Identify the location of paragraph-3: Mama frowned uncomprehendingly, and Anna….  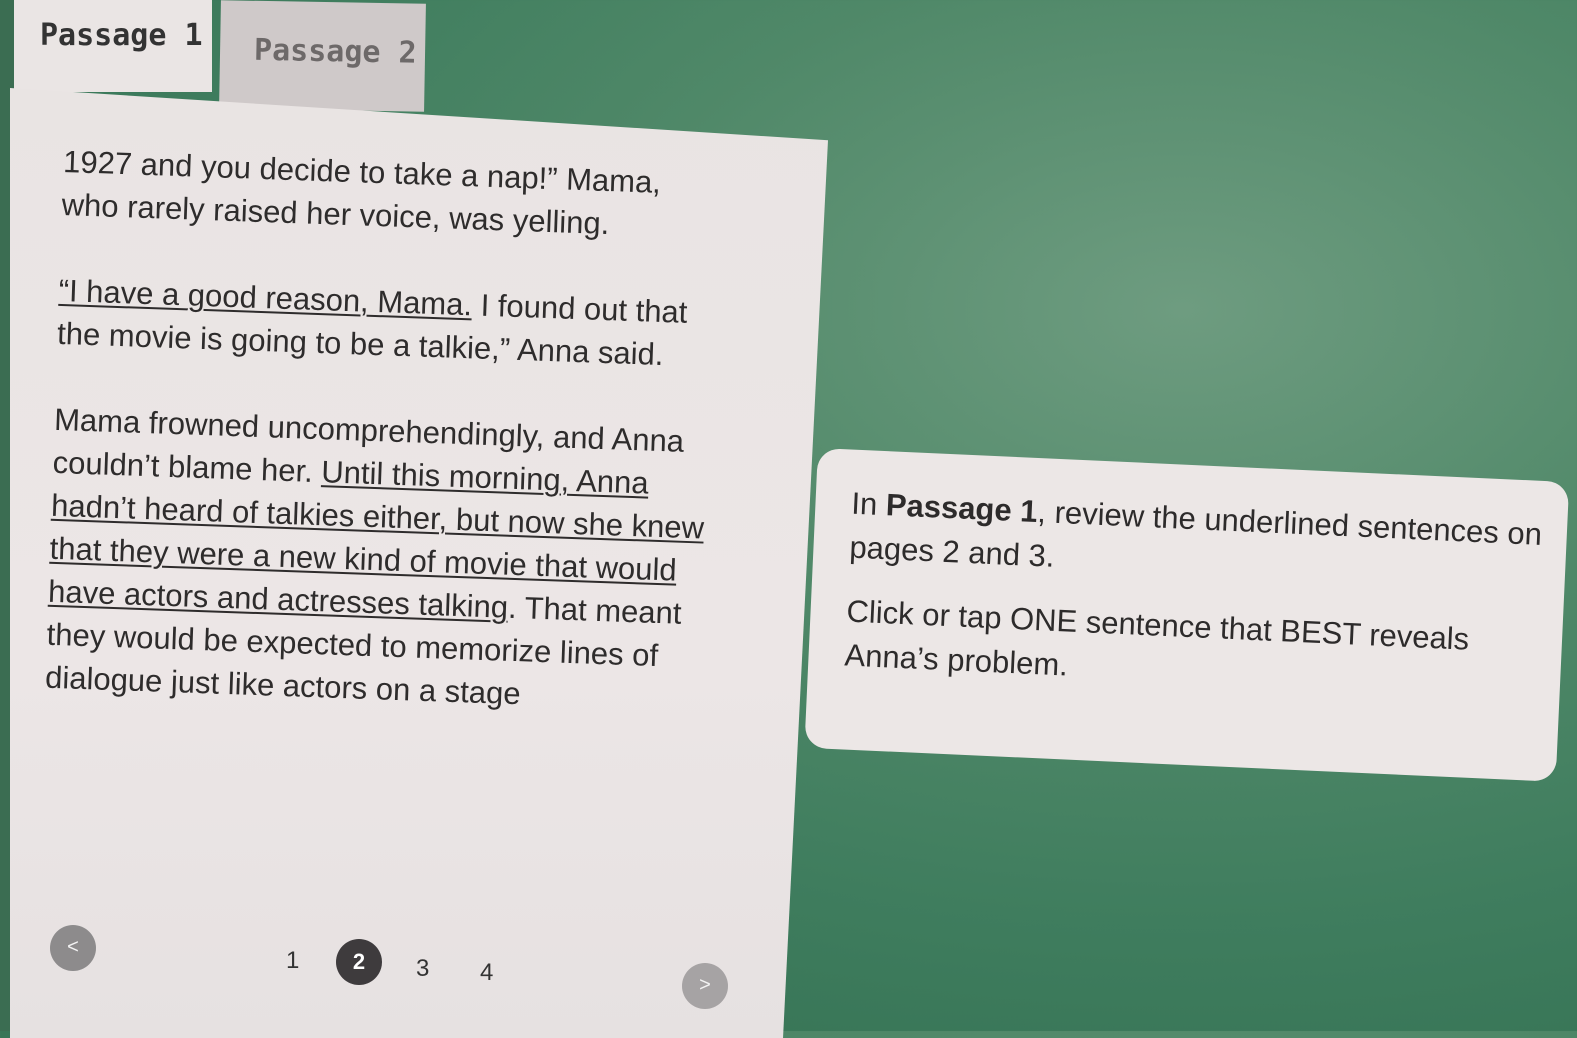
(379, 560).